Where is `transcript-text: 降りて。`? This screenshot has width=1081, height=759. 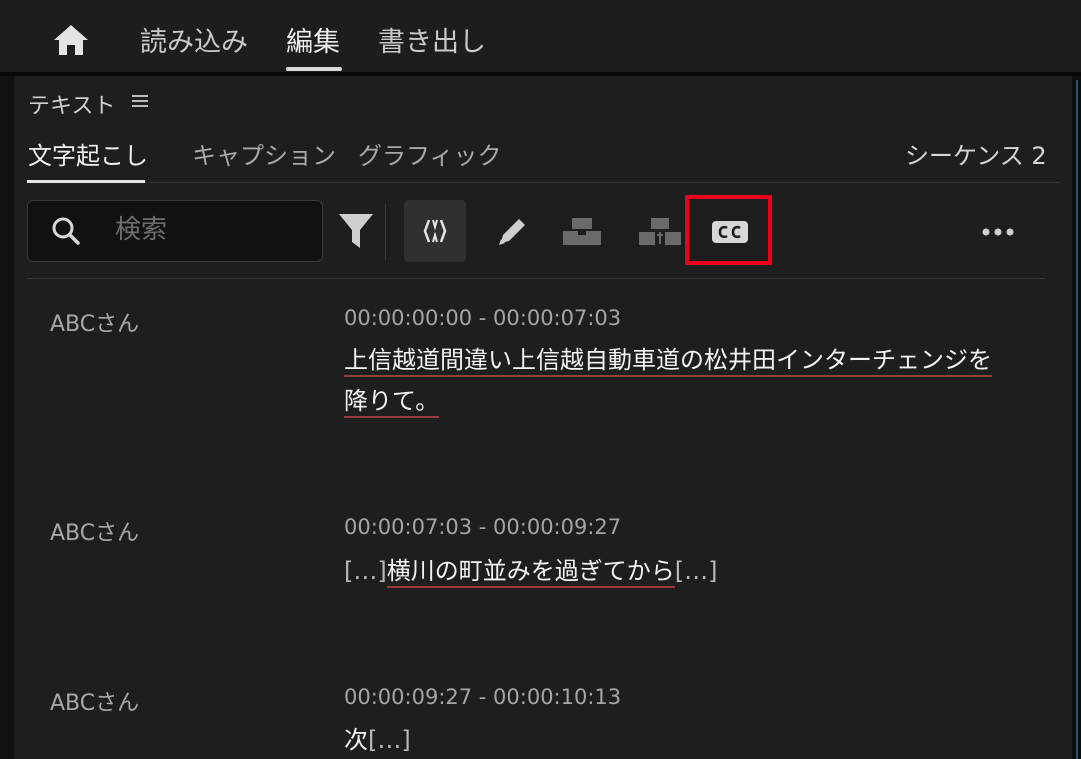 transcript-text: 降りて。 is located at coordinates (392, 399).